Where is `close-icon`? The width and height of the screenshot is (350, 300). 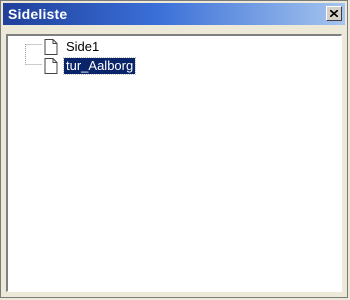
close-icon is located at coordinates (334, 13).